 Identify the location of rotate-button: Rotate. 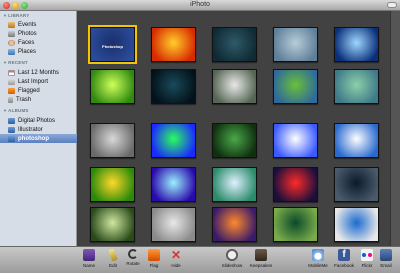
(133, 261).